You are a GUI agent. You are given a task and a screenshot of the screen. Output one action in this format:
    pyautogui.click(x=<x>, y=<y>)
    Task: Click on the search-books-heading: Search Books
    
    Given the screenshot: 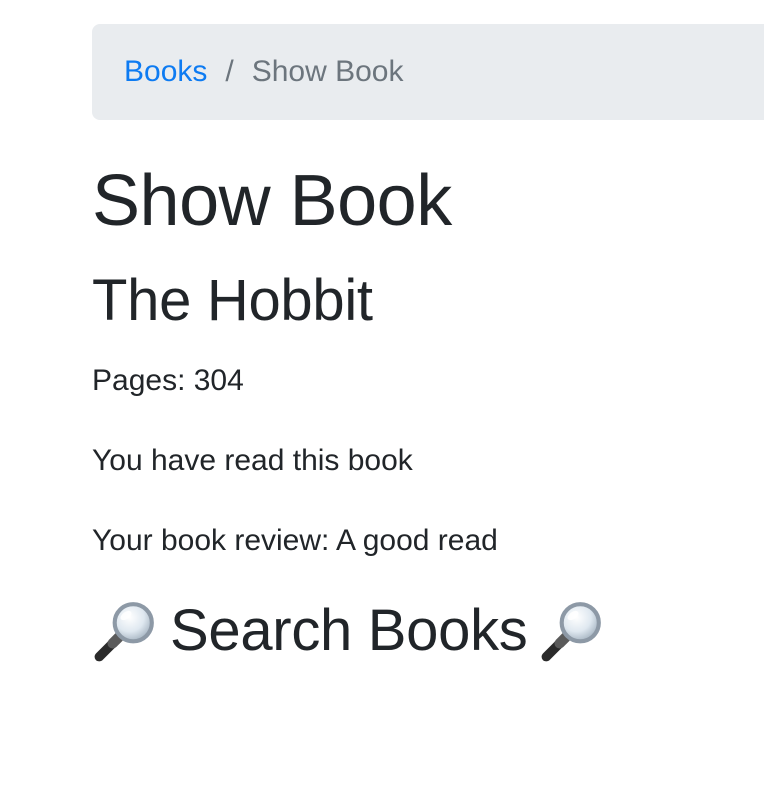 What is the action you would take?
    pyautogui.click(x=348, y=631)
    